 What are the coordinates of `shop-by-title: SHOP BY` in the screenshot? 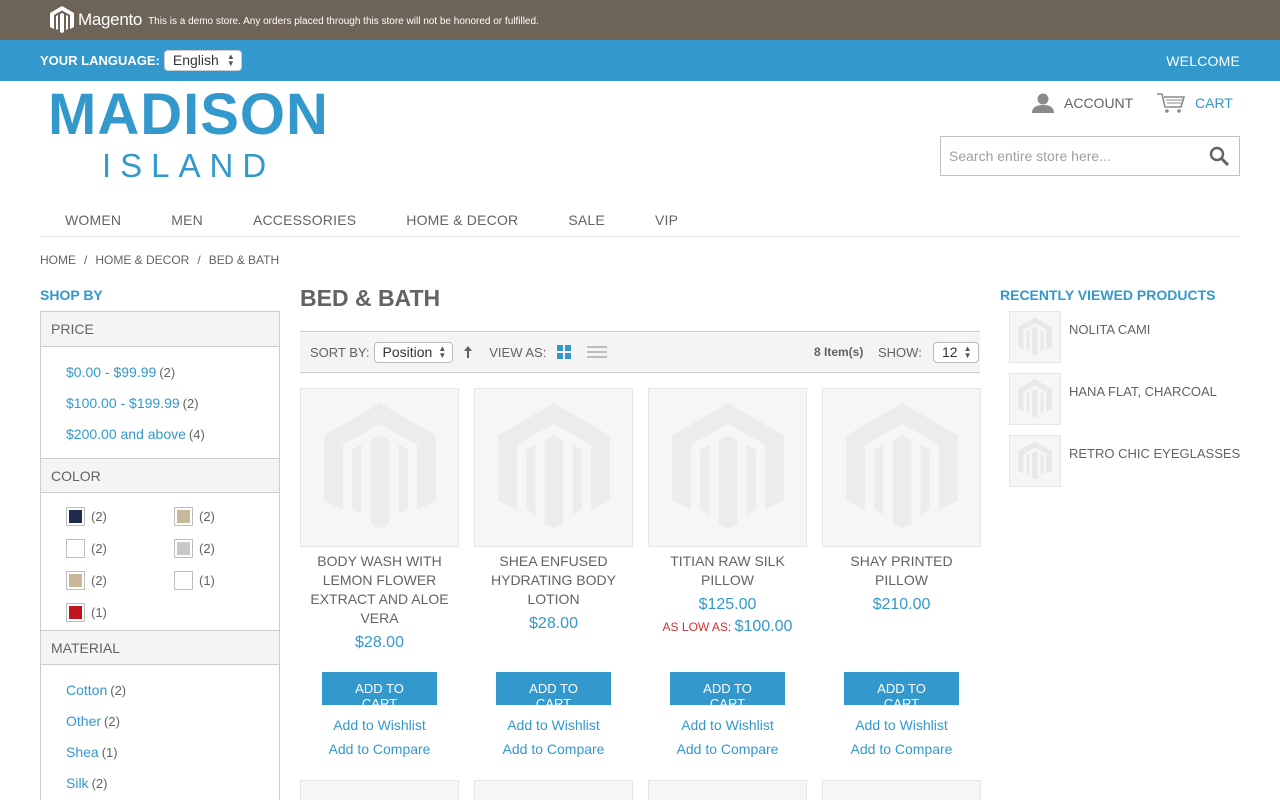 It's located at (71, 295).